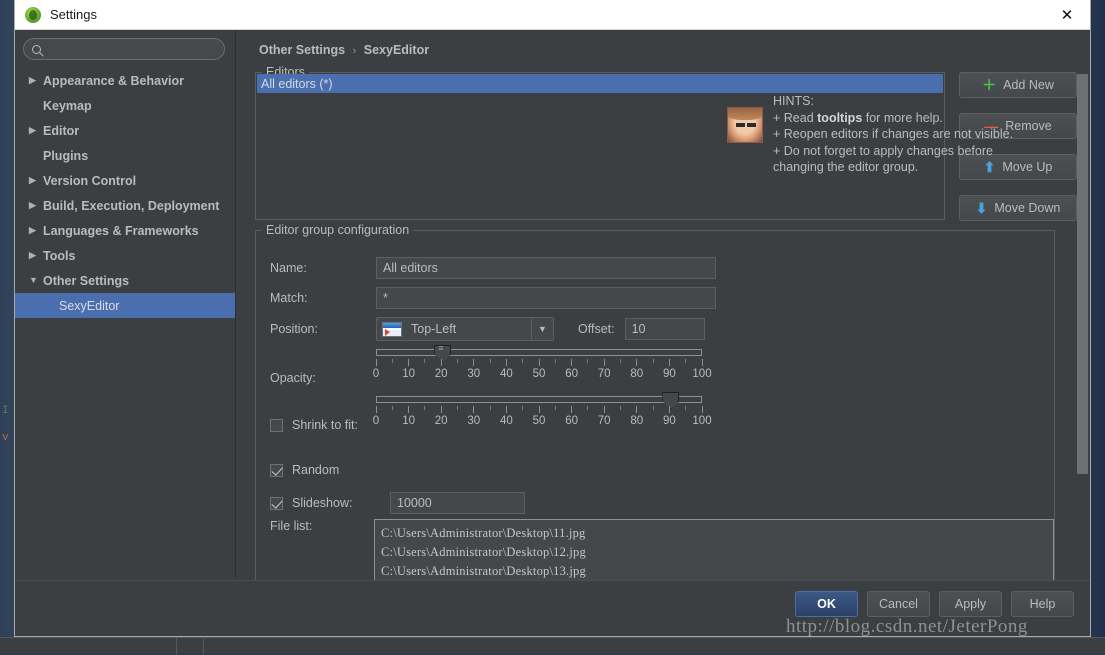 The image size is (1105, 655). I want to click on shrink-to-fit-slider: 0102030405060708090100, so click(539, 413).